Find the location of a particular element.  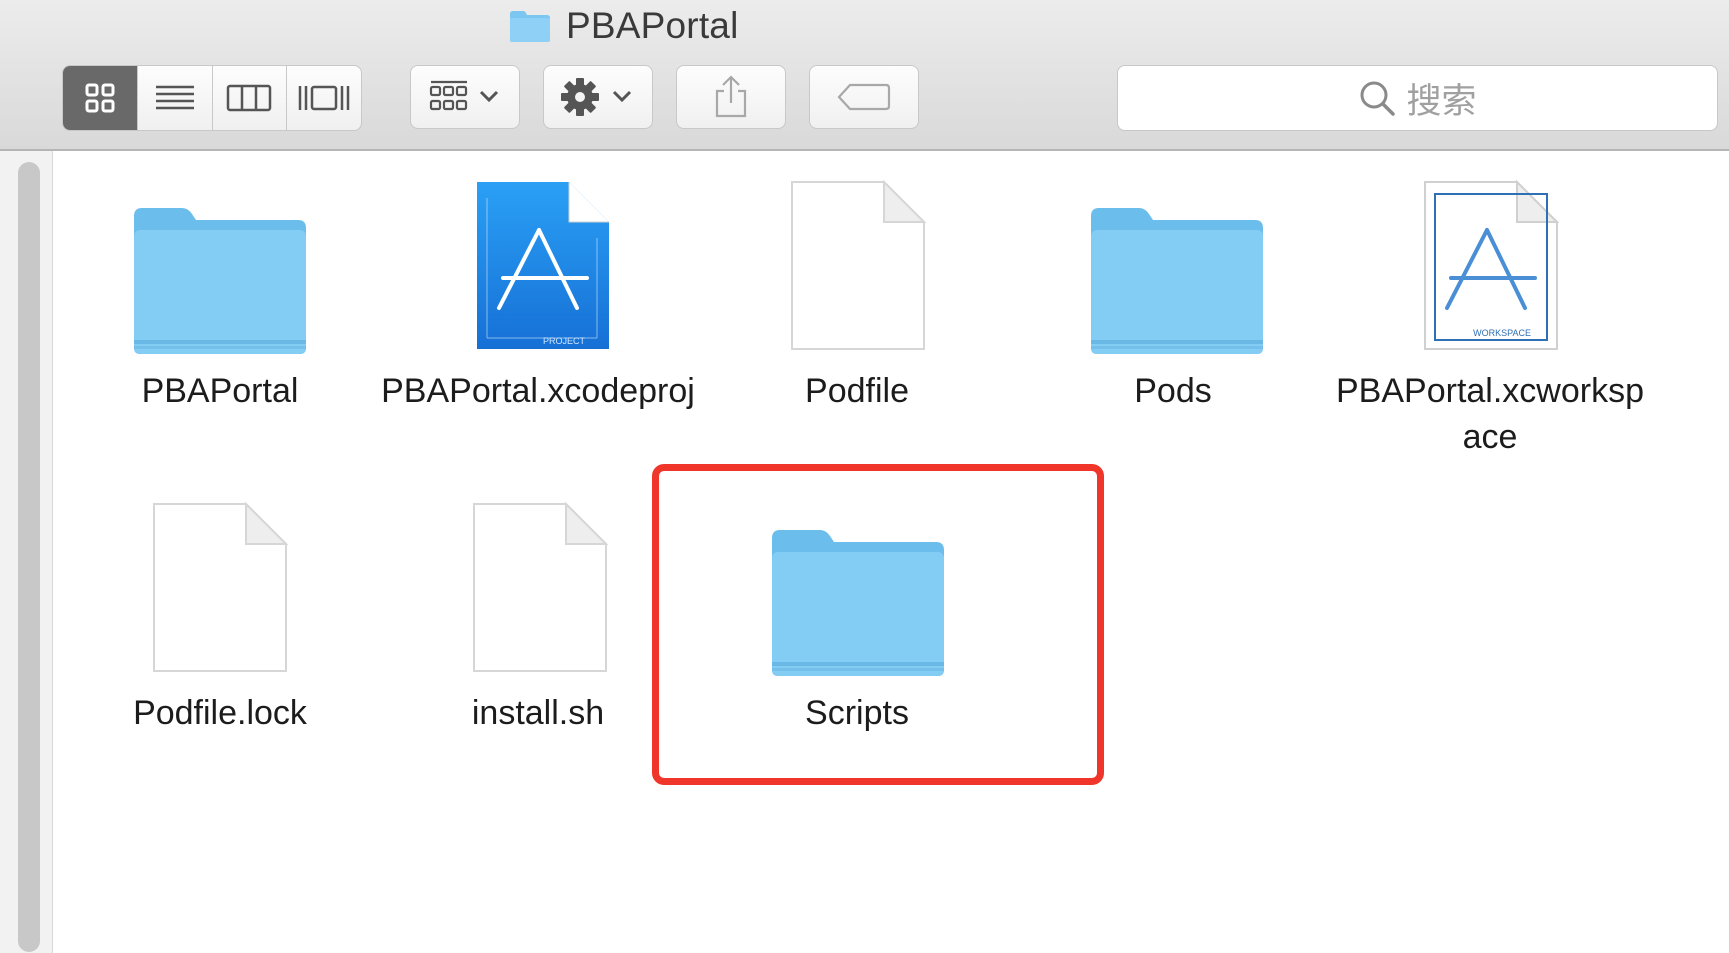

view-mode-segmented-control is located at coordinates (212, 98).